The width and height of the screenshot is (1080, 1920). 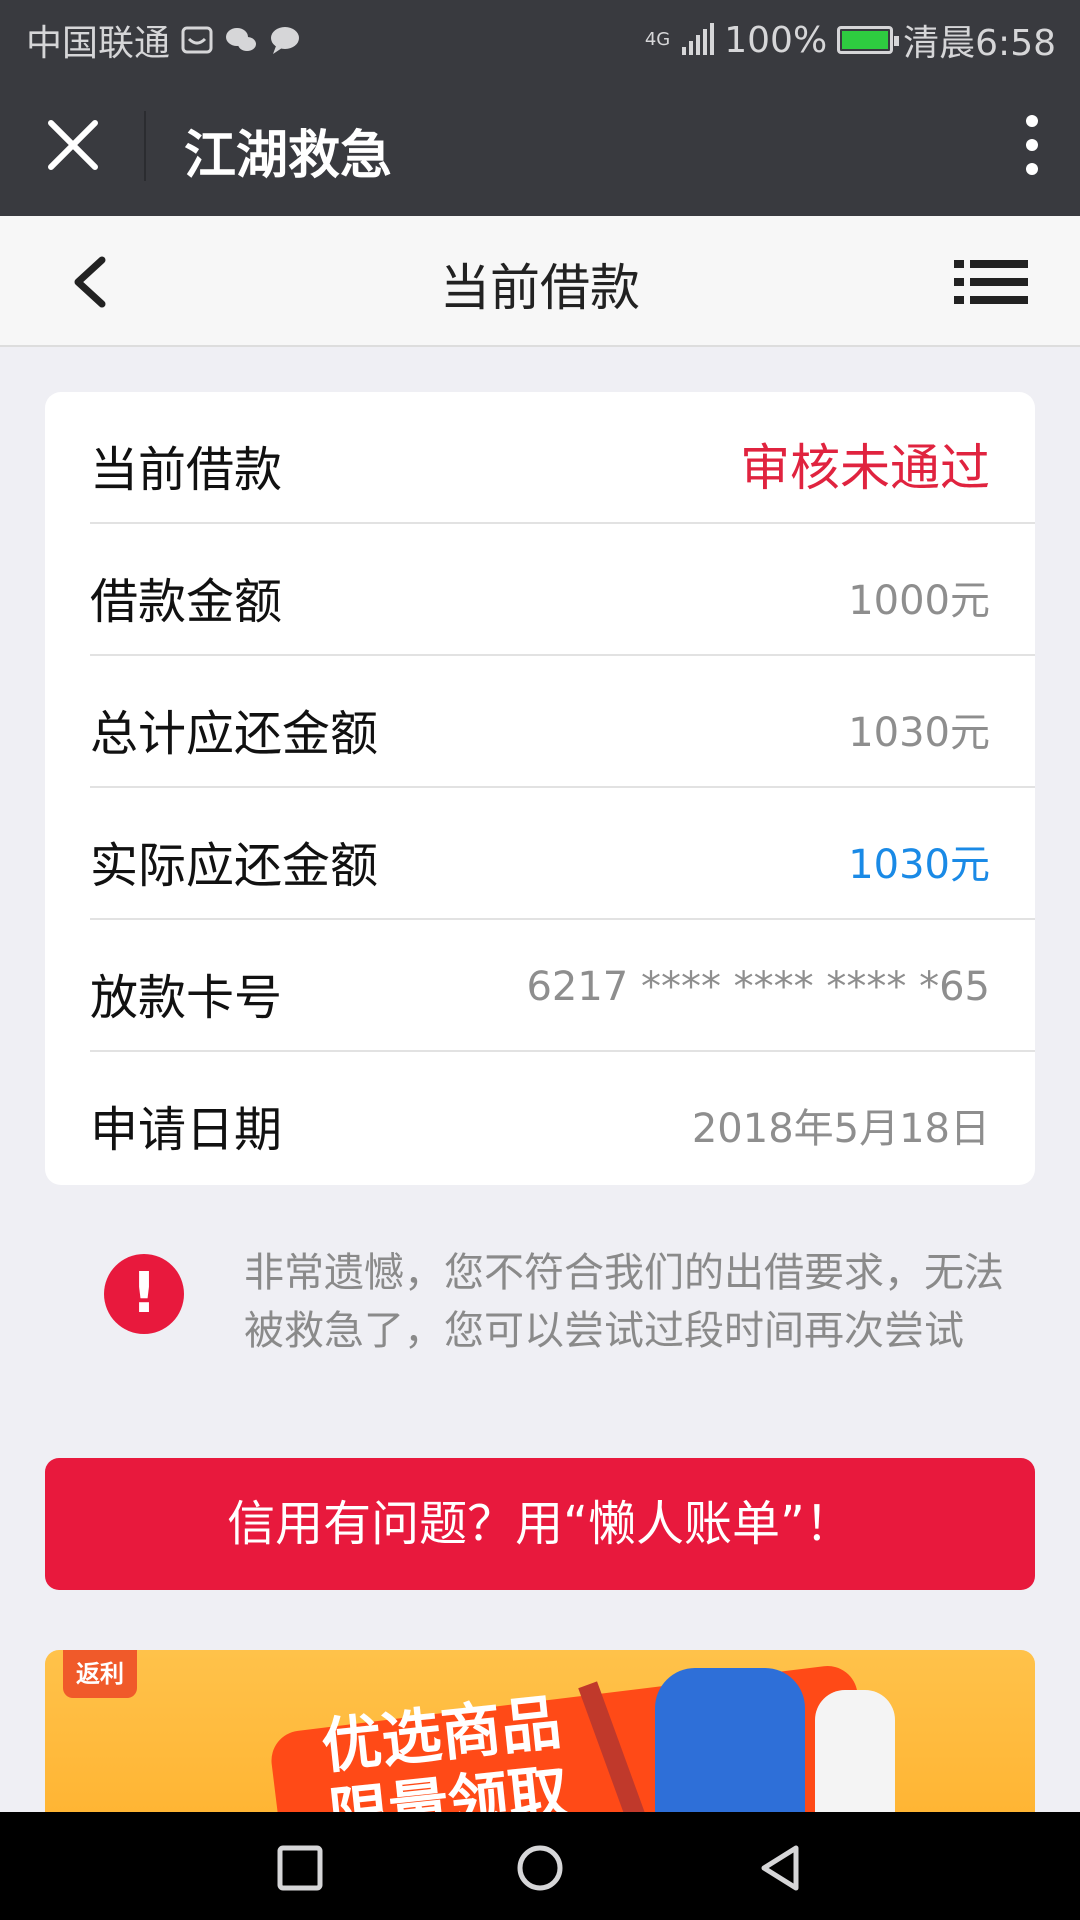 I want to click on close-icon, so click(x=73, y=145).